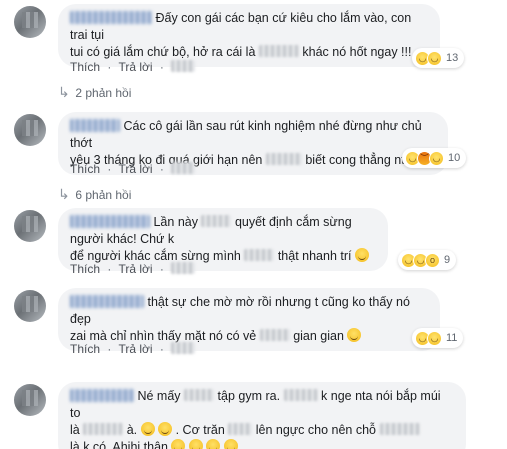  Describe the element at coordinates (103, 93) in the screenshot. I see `replies-count: 2 phản hồi` at that location.